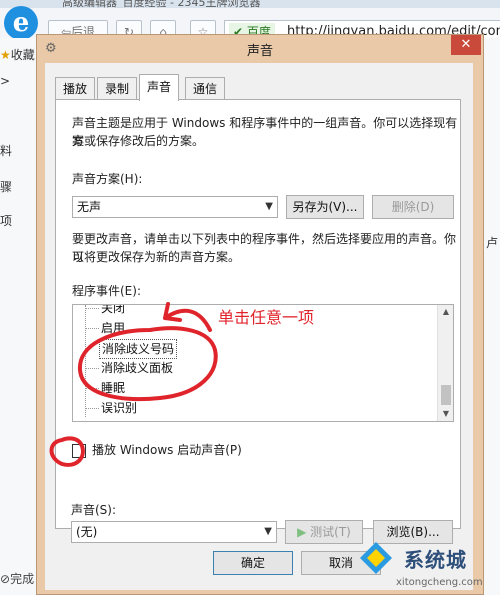 This screenshot has height=595, width=500. Describe the element at coordinates (147, 364) in the screenshot. I see `annotation-circle-events` at that location.